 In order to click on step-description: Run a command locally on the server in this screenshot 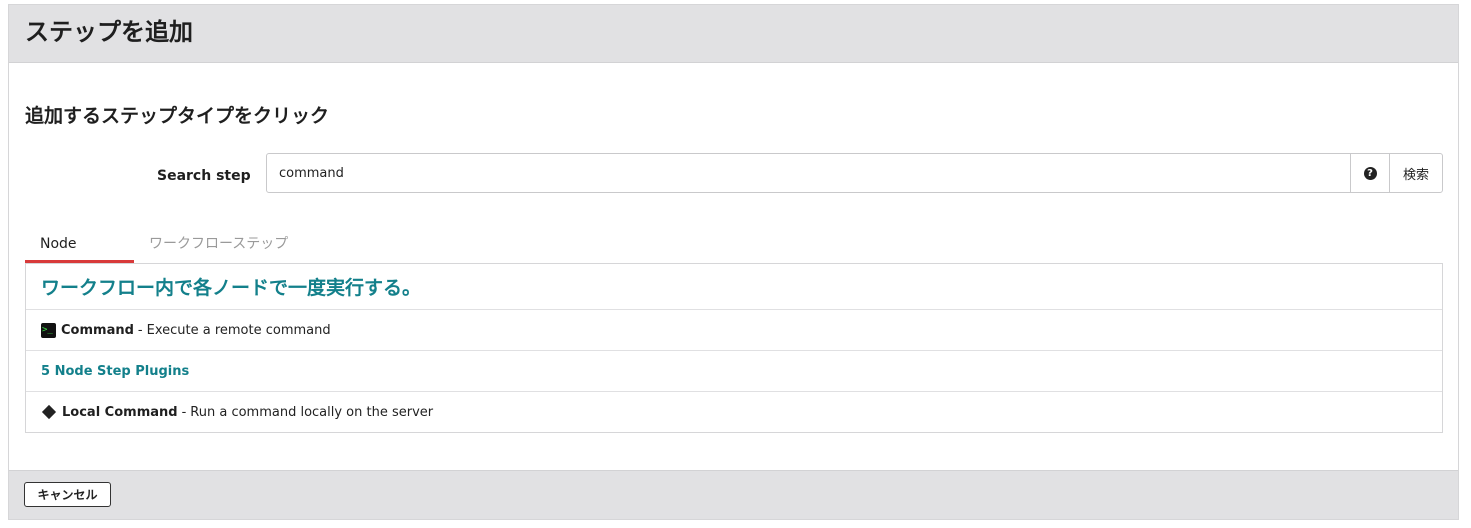, I will do `click(312, 412)`.